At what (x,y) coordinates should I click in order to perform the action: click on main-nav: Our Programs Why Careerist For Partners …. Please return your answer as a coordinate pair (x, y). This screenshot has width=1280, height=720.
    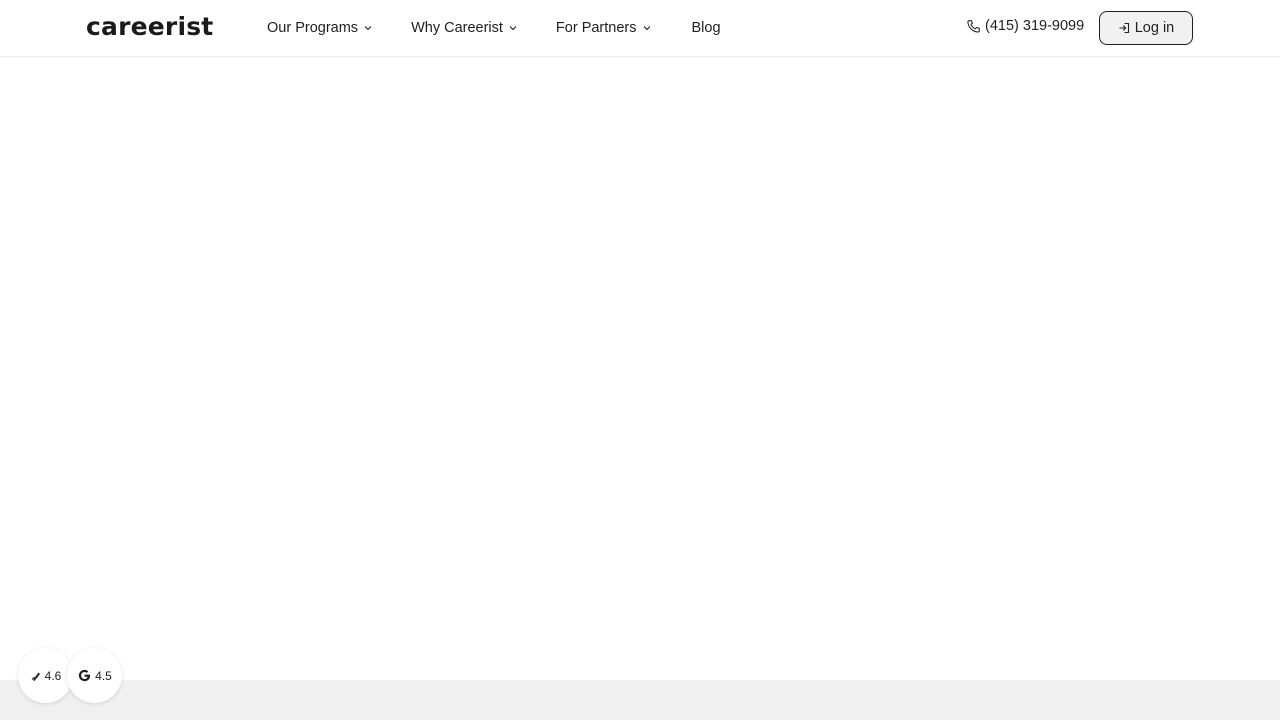
    Looking at the image, I should click on (513, 28).